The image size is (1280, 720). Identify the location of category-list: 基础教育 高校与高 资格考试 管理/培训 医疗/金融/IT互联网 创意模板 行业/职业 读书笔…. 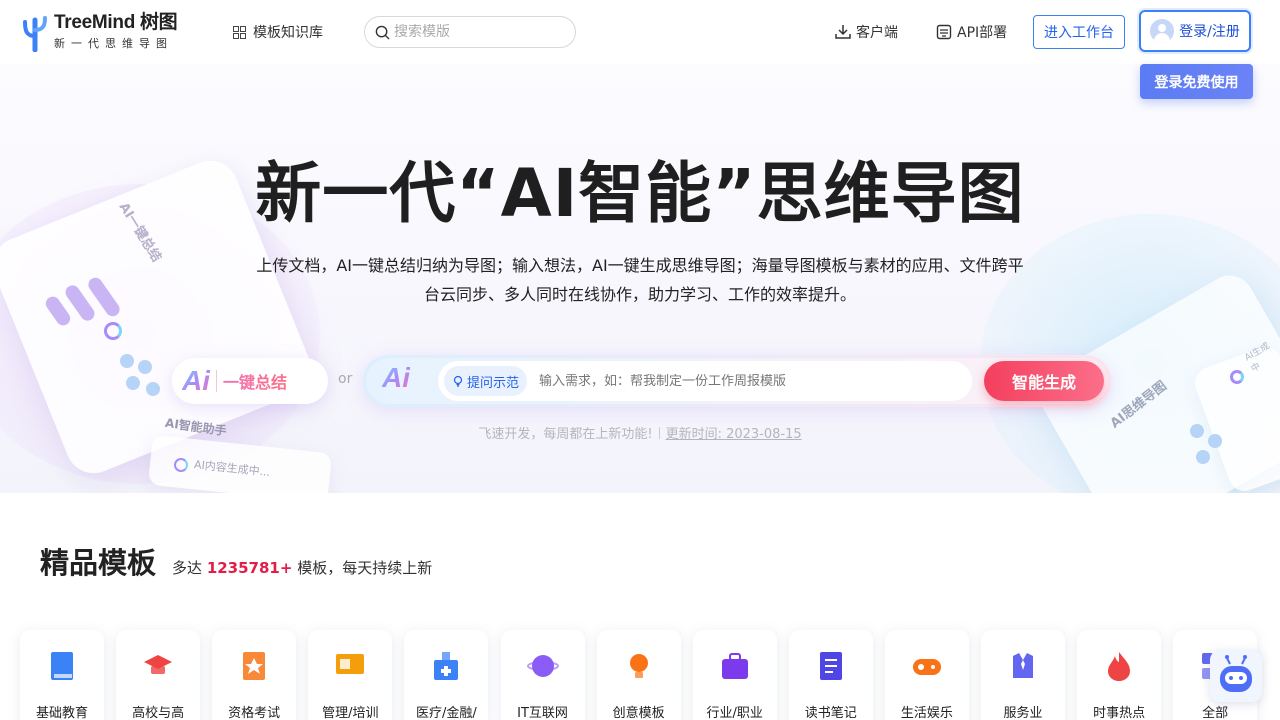
(650, 675).